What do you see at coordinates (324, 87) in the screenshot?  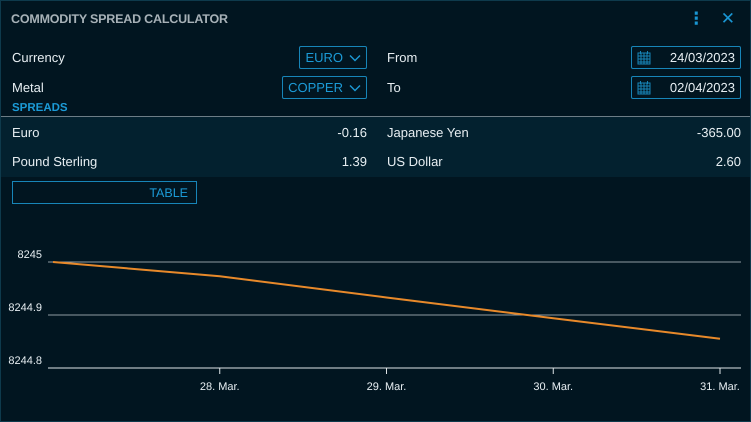 I see `dropdown: COPPER` at bounding box center [324, 87].